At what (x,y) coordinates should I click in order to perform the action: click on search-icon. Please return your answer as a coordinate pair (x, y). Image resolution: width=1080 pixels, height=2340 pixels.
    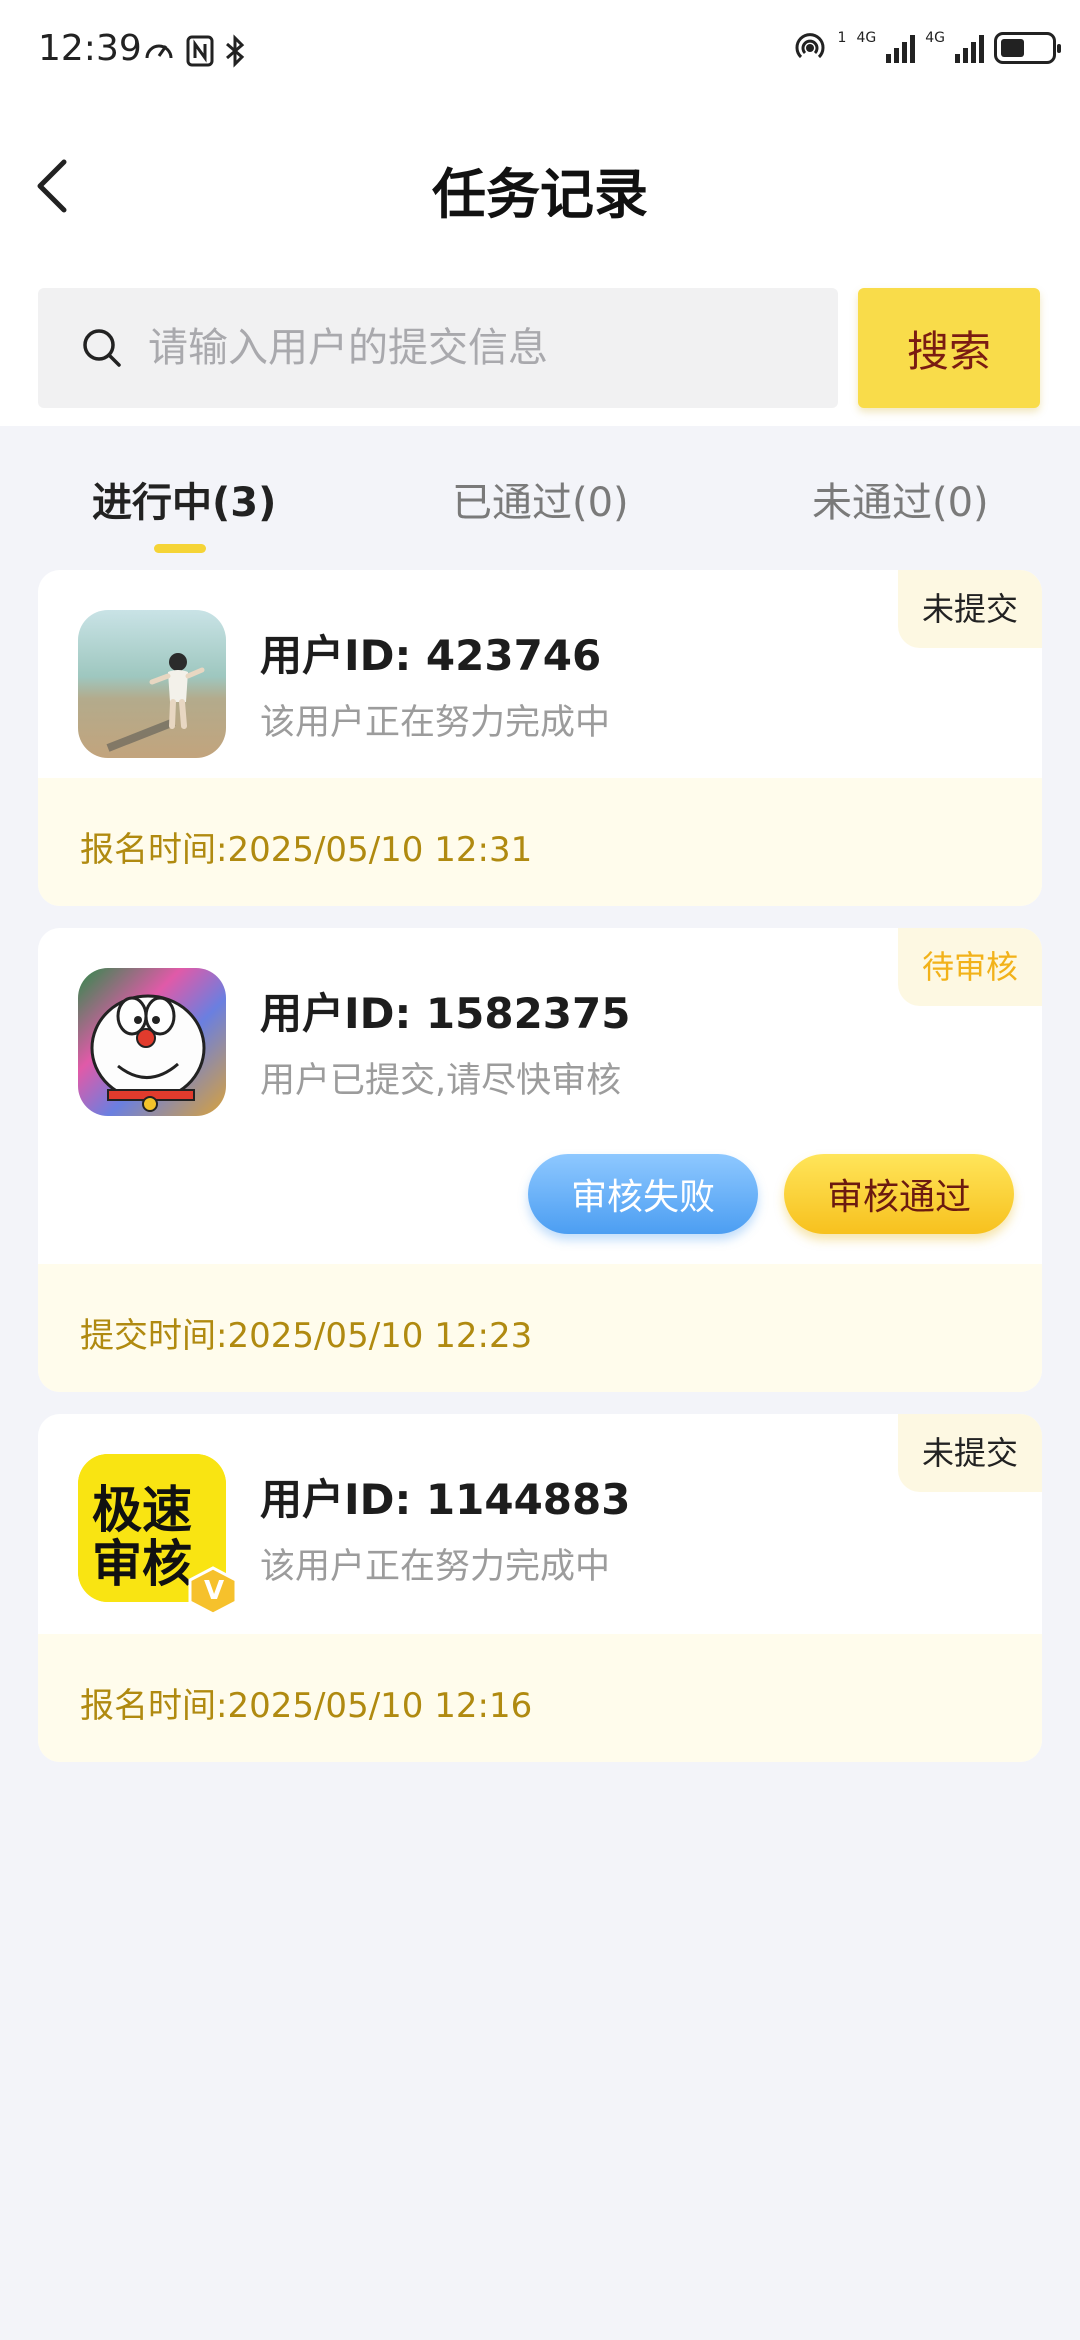
    Looking at the image, I should click on (102, 348).